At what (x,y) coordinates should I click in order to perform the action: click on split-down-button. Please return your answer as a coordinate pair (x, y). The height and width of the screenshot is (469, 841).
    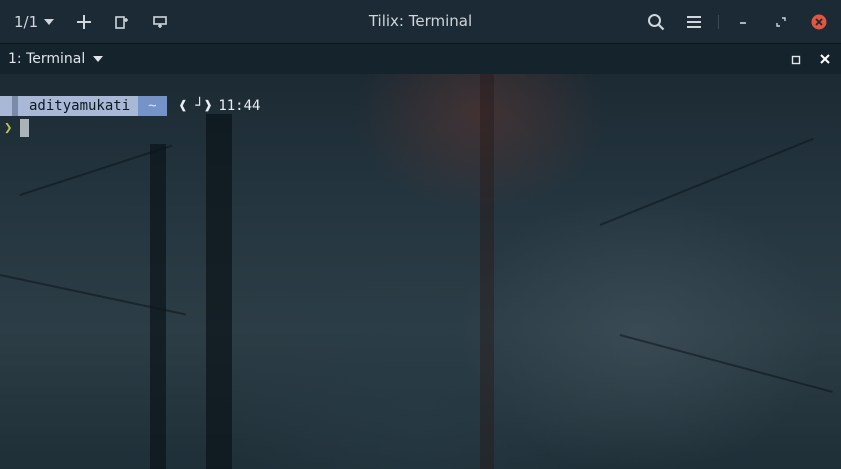
    Looking at the image, I should click on (160, 22).